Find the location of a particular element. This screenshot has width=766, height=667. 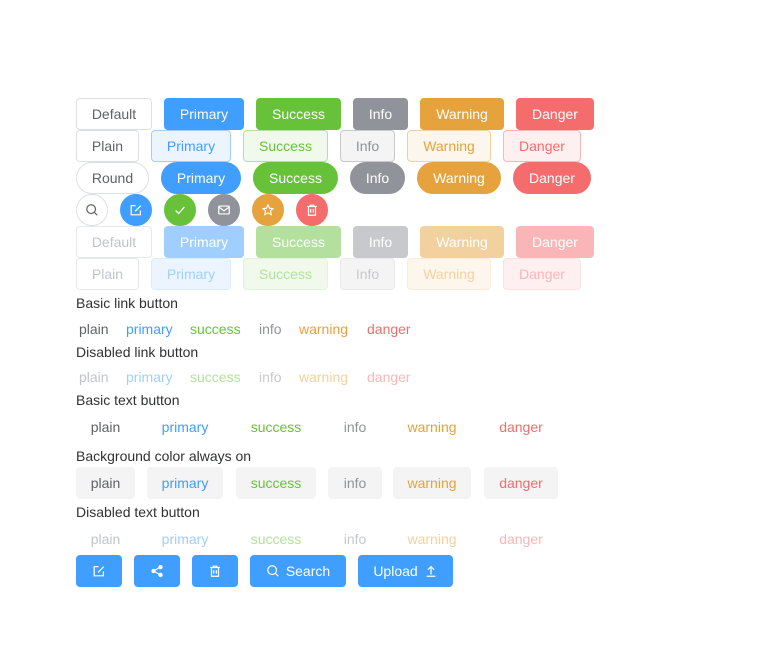

disabled-primary-button: Primary is located at coordinates (204, 242).